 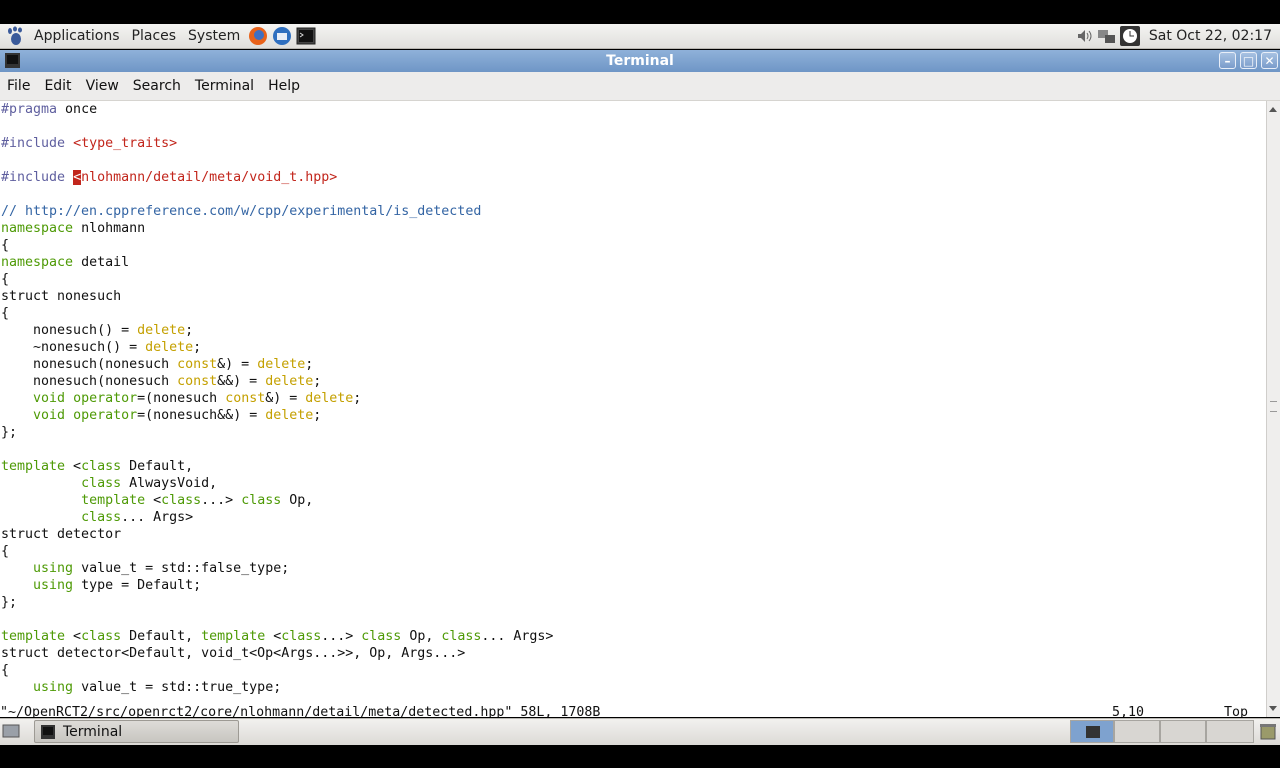 What do you see at coordinates (177, 415) in the screenshot?
I see `code-line: void operator=(nonesuch&&) = delete;` at bounding box center [177, 415].